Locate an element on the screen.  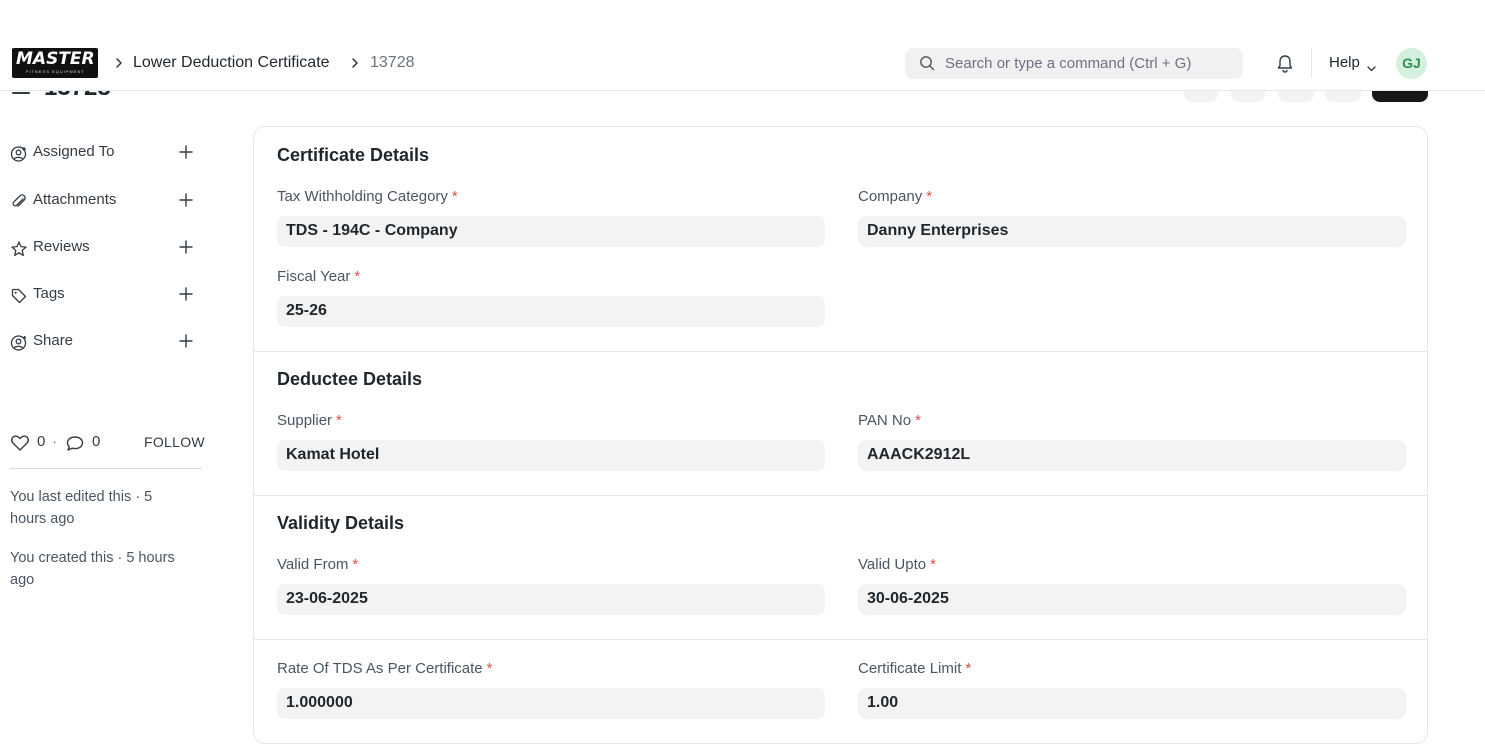
sidebar-divider is located at coordinates (106, 468).